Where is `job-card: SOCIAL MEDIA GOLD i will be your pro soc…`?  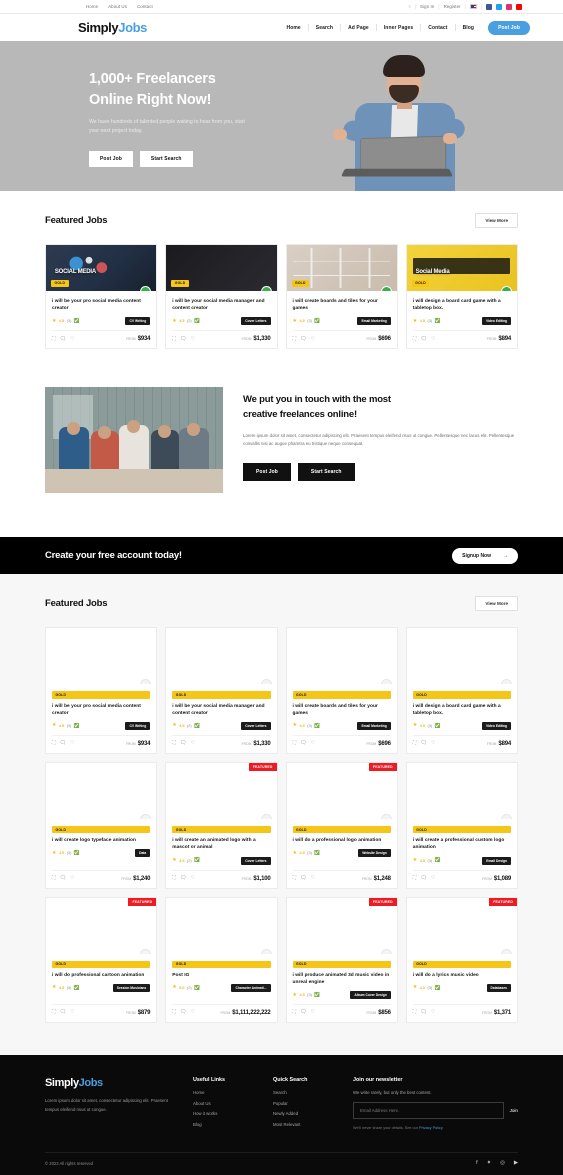
job-card: SOCIAL MEDIA GOLD i will be your pro soc… is located at coordinates (101, 297).